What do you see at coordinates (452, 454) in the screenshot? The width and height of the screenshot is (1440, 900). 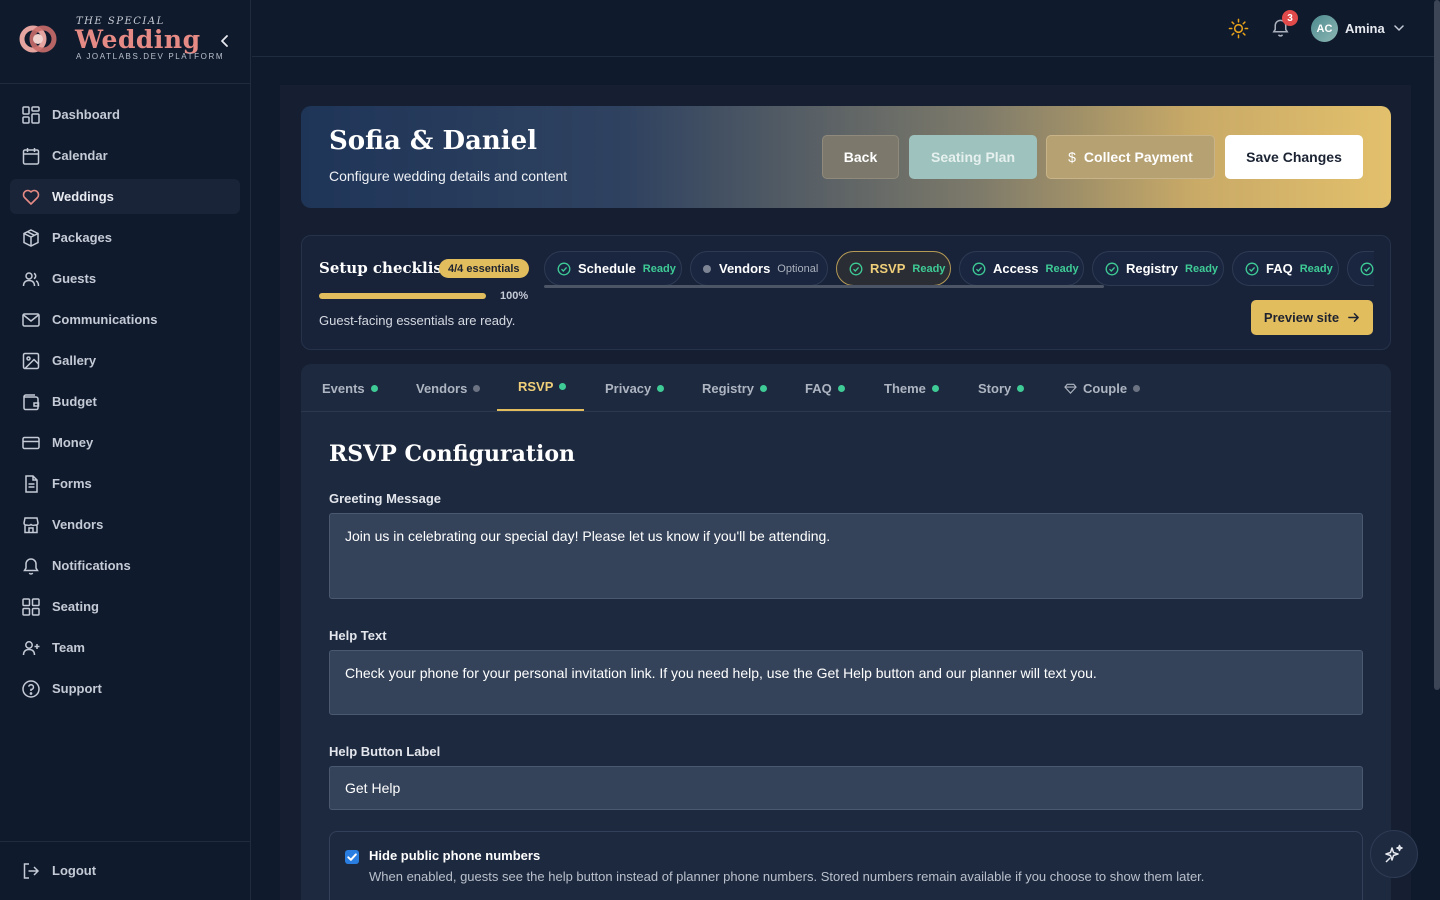 I see `section-title: RSVP Configuration` at bounding box center [452, 454].